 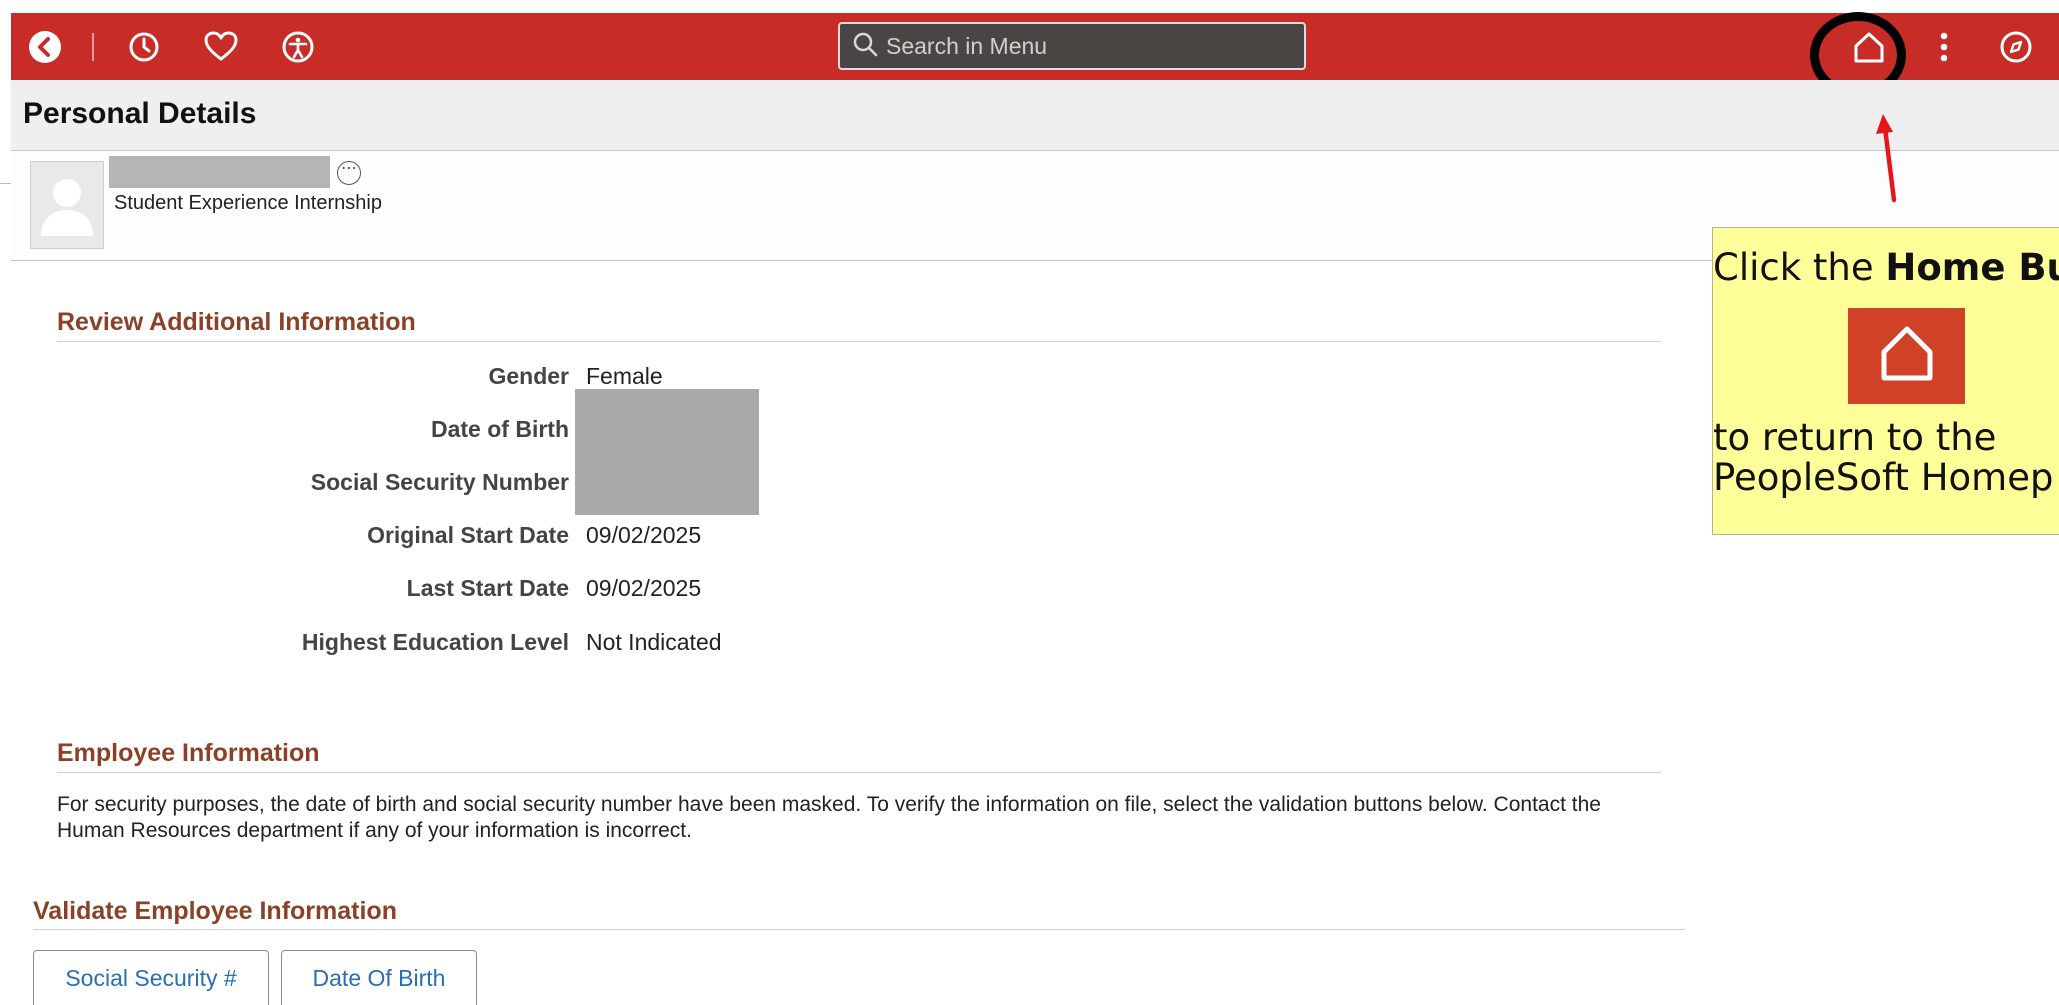 What do you see at coordinates (215, 911) in the screenshot?
I see `section-heading-validate: Validate Employee Information` at bounding box center [215, 911].